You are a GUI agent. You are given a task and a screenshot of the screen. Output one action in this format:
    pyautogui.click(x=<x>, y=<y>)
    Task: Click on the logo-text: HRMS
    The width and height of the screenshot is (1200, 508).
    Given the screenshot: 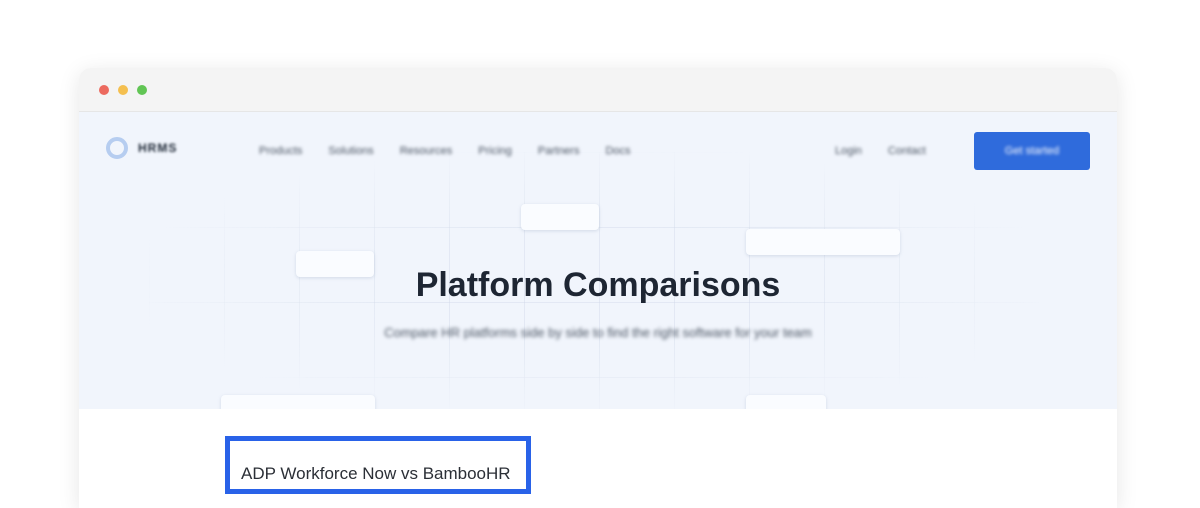 What is the action you would take?
    pyautogui.click(x=158, y=148)
    